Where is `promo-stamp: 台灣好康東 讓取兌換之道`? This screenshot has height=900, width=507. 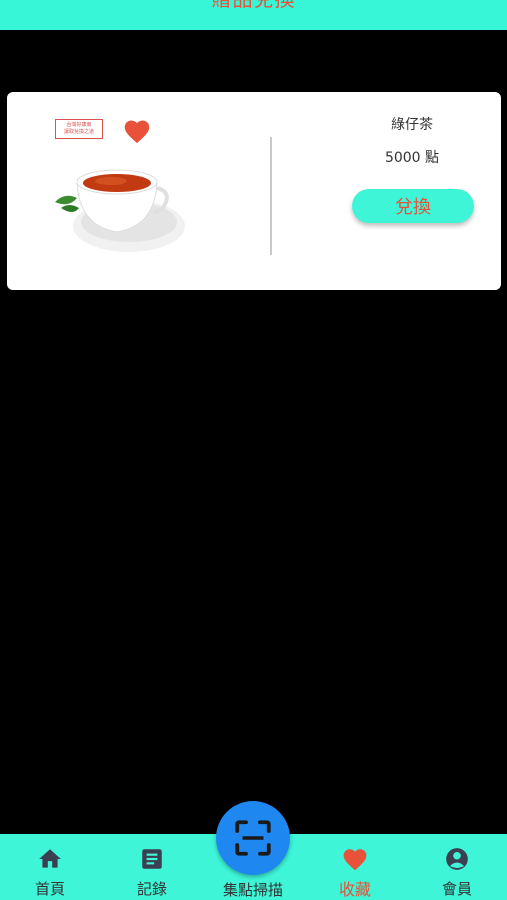 promo-stamp: 台灣好康東 讓取兌換之道 is located at coordinates (79, 129).